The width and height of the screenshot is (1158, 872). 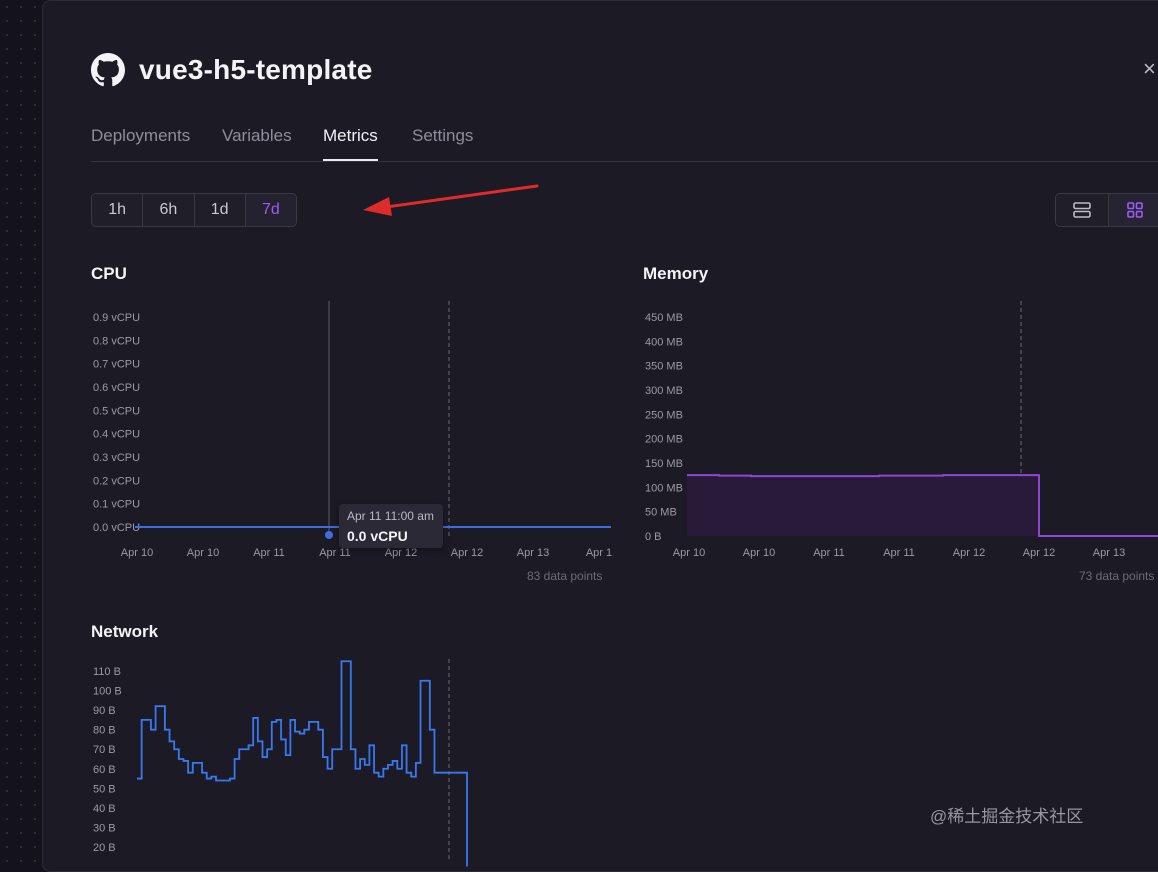 I want to click on layout-toggle, so click(x=1106, y=210).